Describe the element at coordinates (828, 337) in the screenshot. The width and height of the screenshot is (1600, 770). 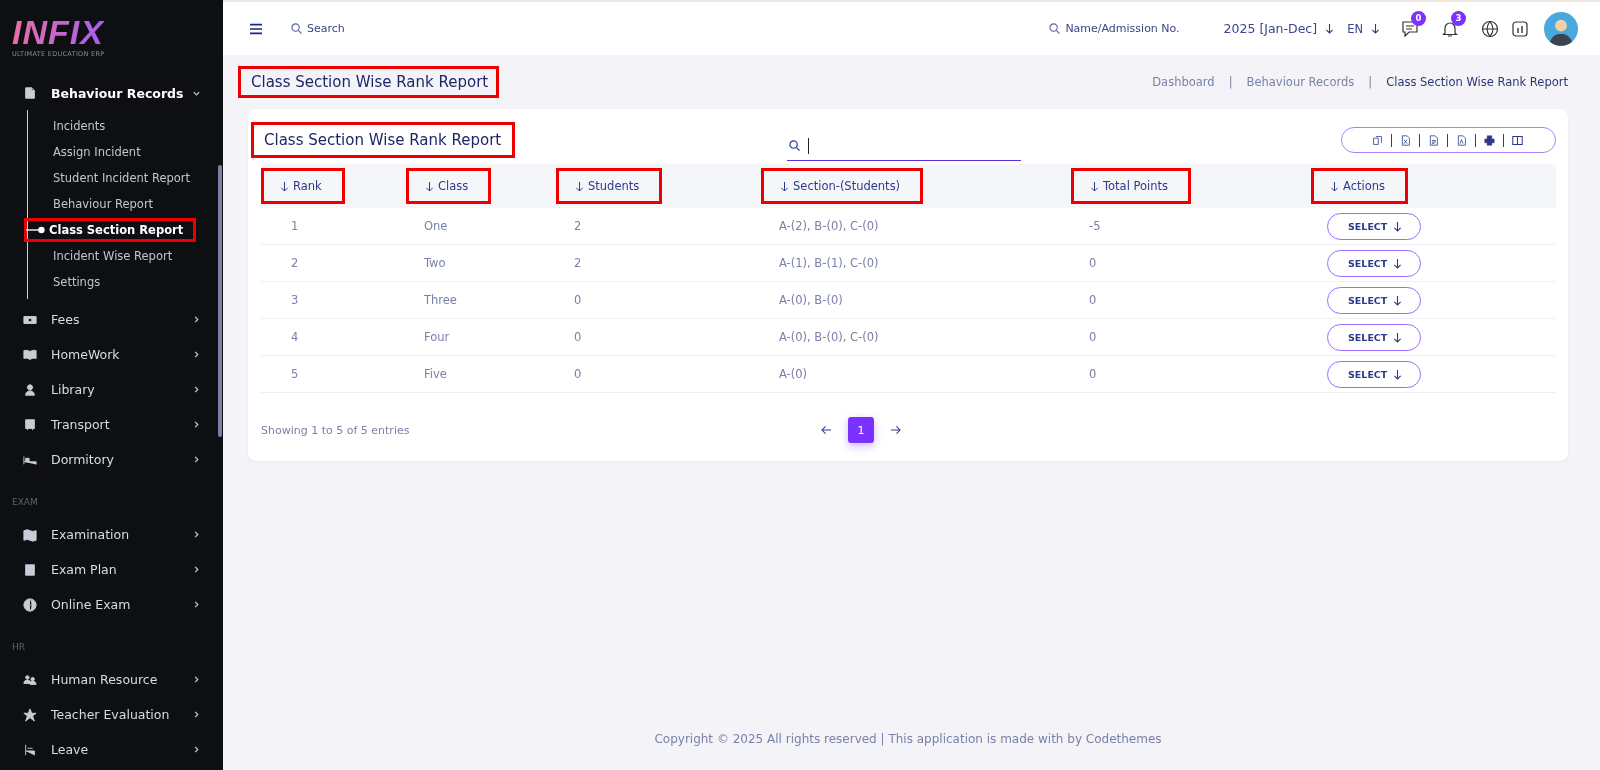
I see `table-cell-text: A-(0), B-(0), C-(0)` at that location.